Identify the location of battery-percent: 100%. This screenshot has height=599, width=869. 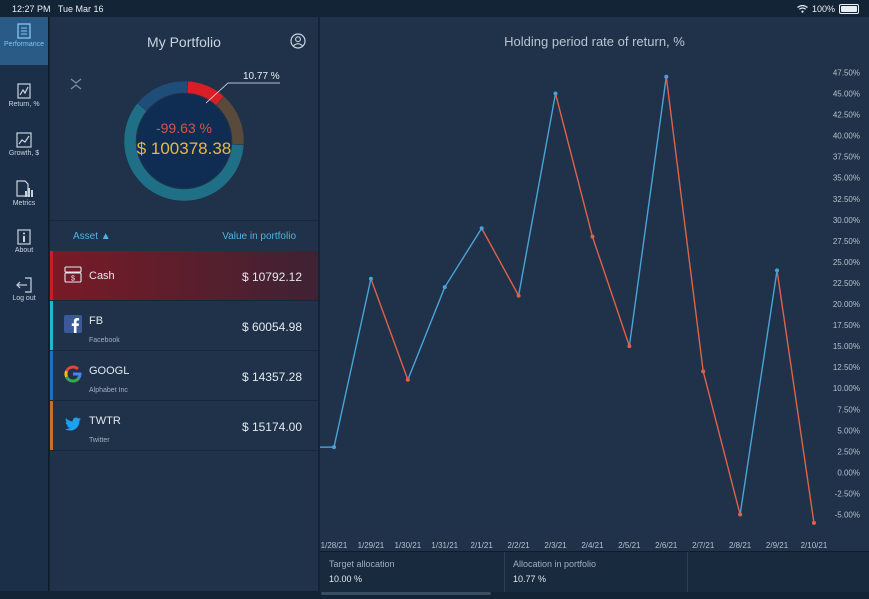
(823, 9).